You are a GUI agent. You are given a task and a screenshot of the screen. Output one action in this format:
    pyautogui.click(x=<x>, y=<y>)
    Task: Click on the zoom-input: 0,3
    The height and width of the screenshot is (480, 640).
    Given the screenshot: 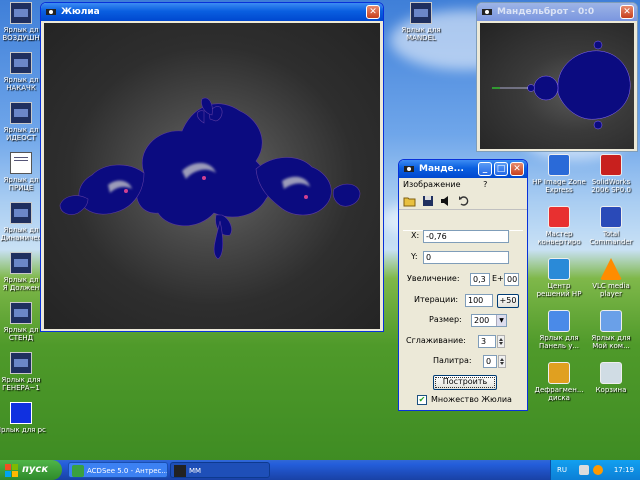 What is the action you would take?
    pyautogui.click(x=480, y=279)
    